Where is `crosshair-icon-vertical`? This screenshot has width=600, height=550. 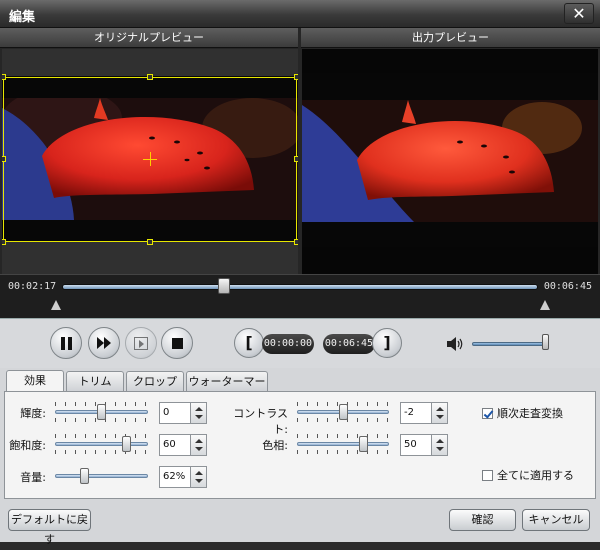 crosshair-icon-vertical is located at coordinates (150, 159).